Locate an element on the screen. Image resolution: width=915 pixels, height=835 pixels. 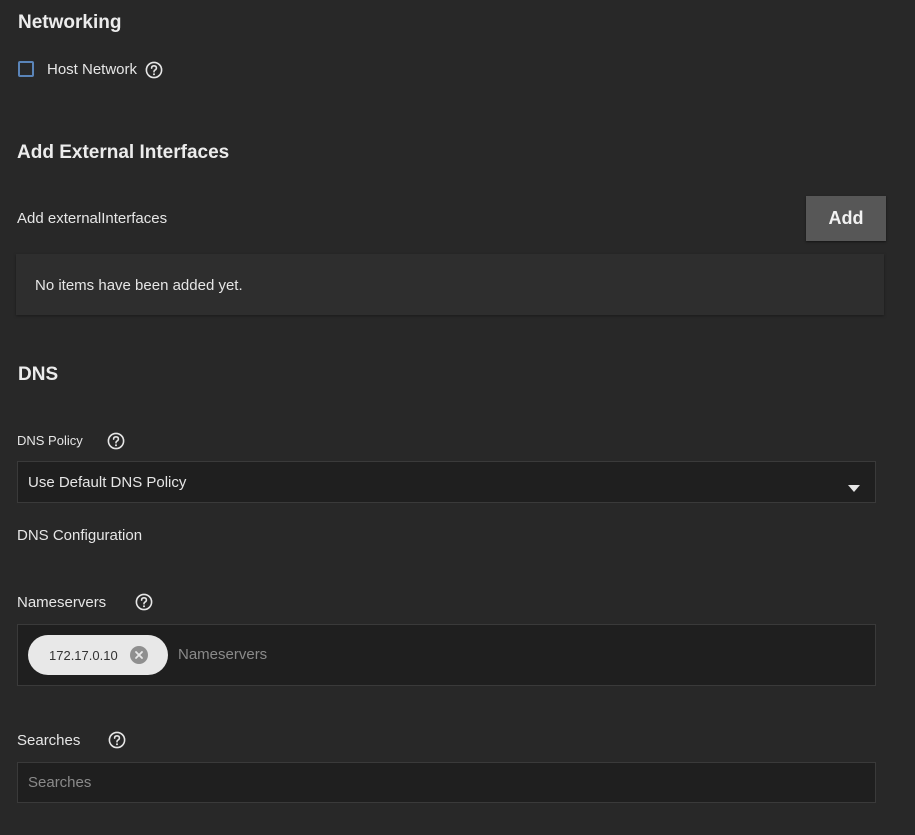
external-interfaces-empty-list: No items have been added yet. is located at coordinates (450, 284).